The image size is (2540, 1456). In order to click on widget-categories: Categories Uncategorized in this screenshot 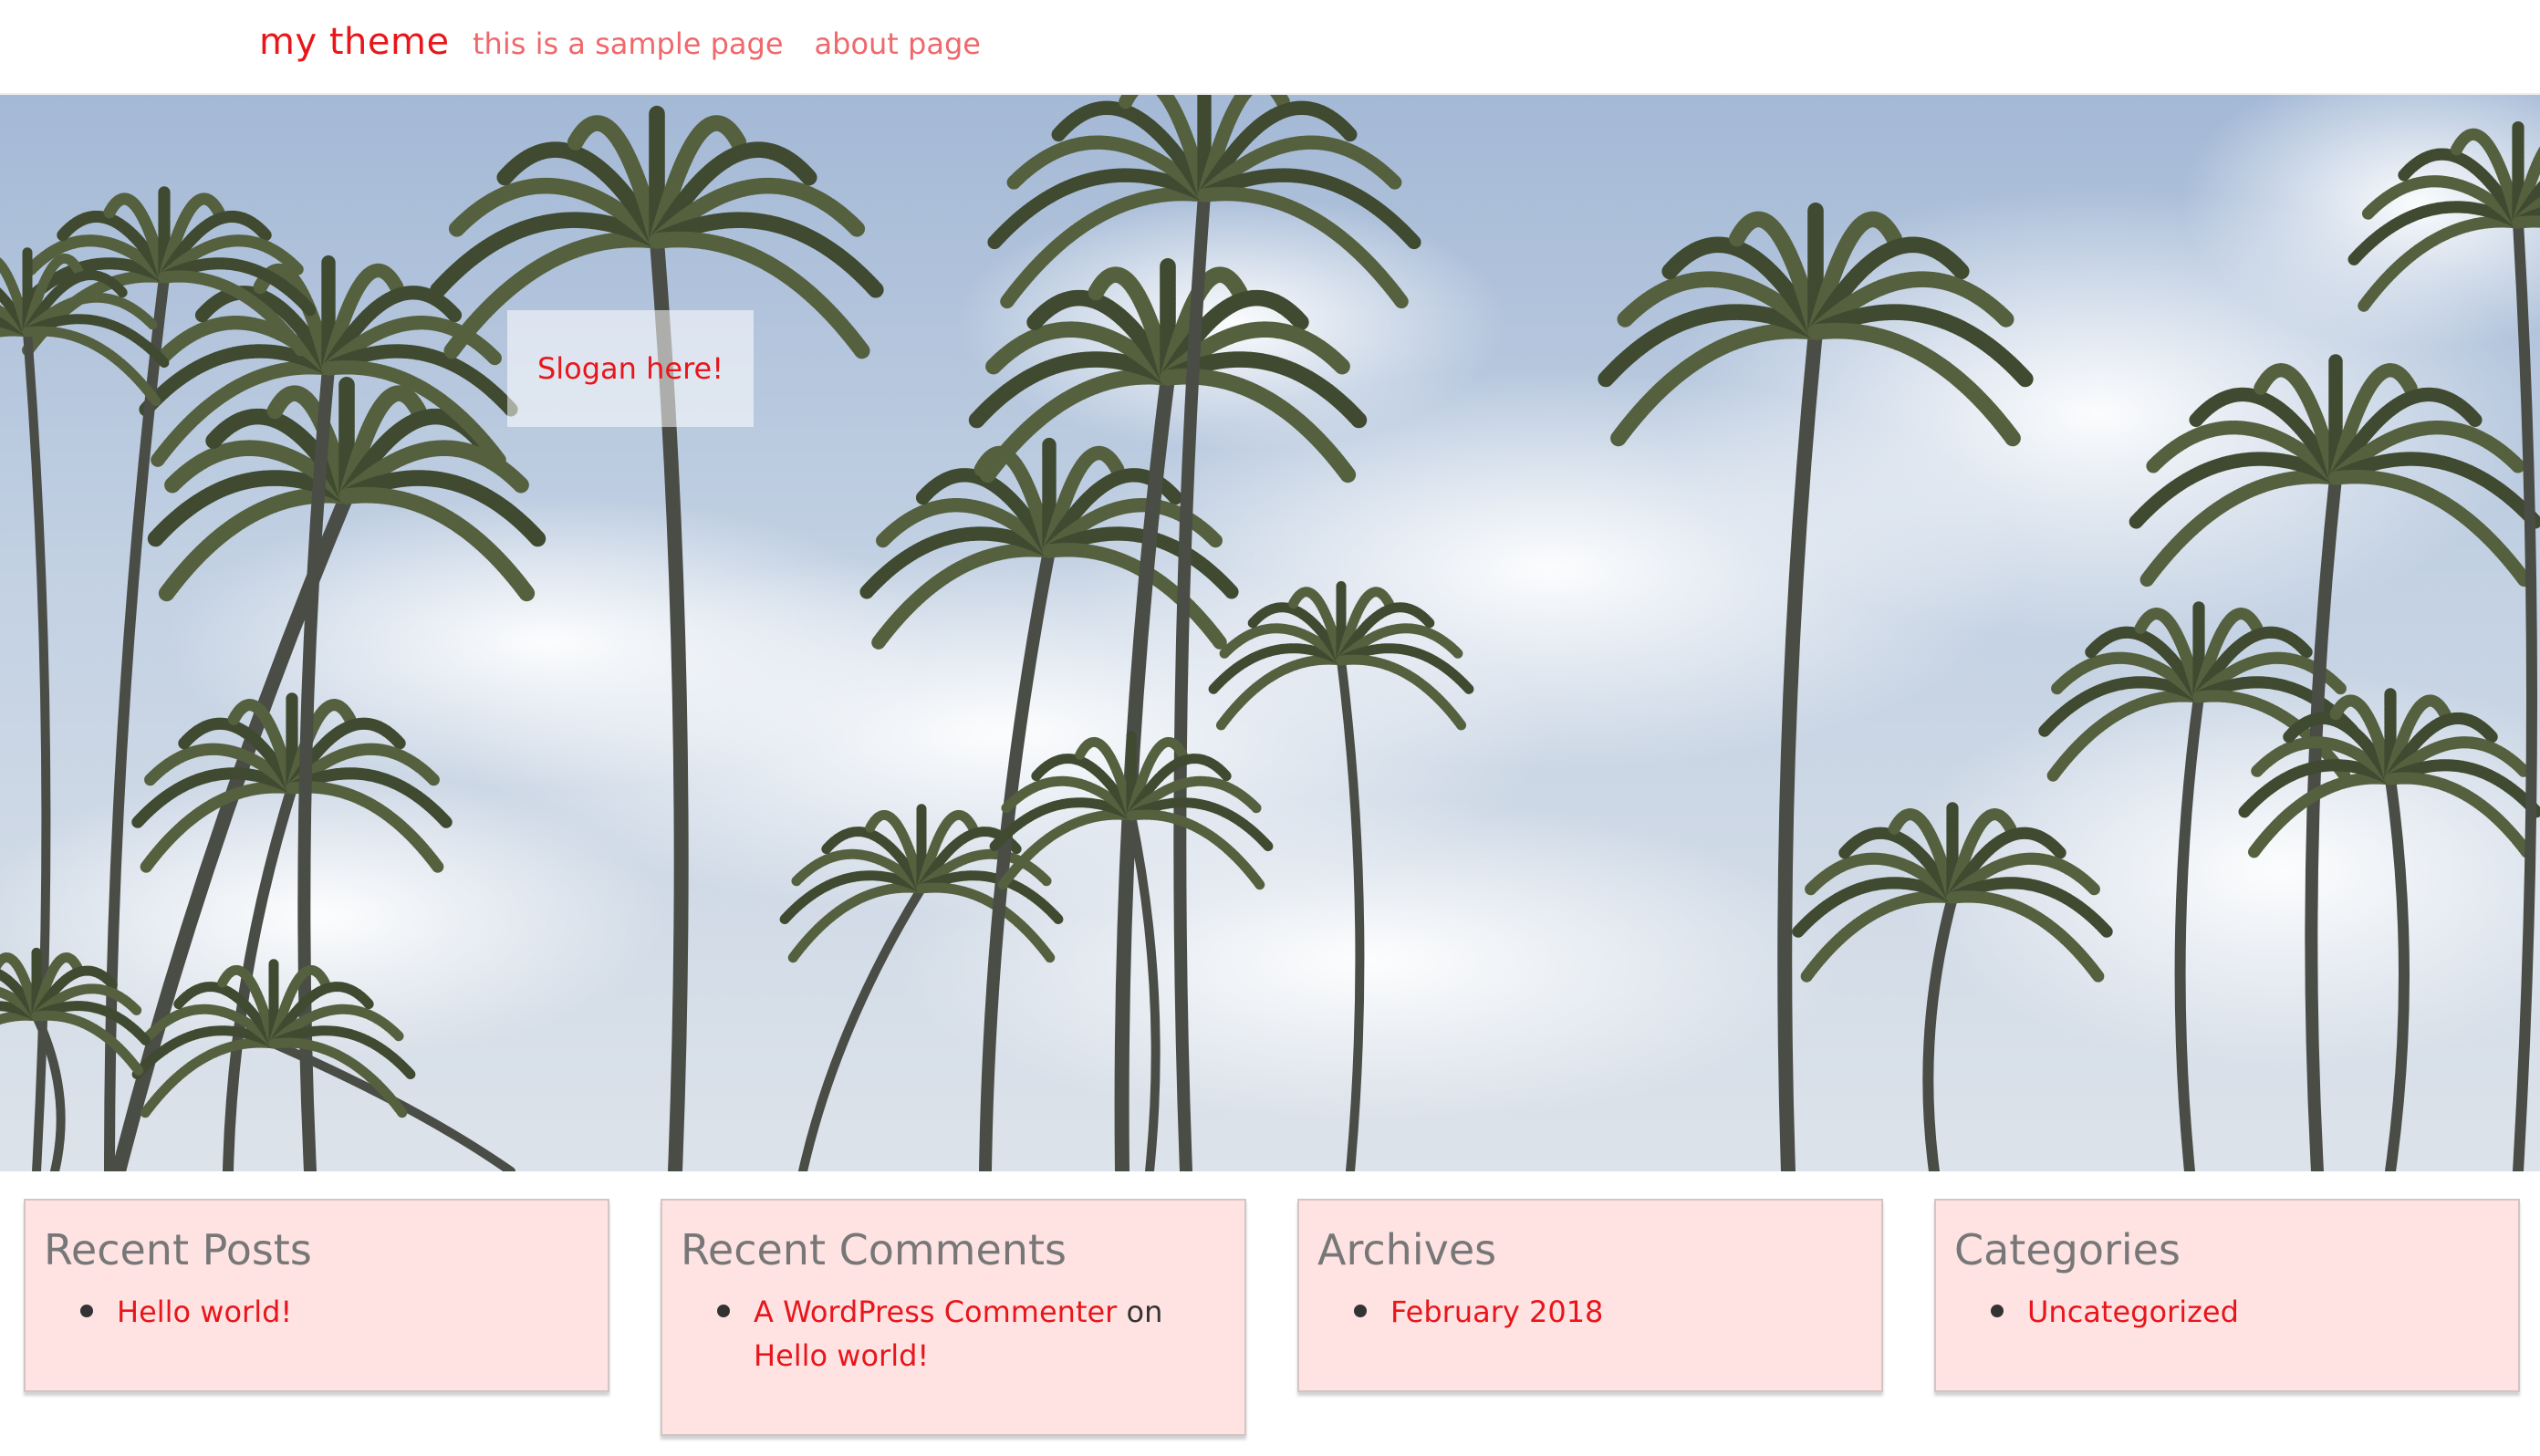, I will do `click(2227, 1295)`.